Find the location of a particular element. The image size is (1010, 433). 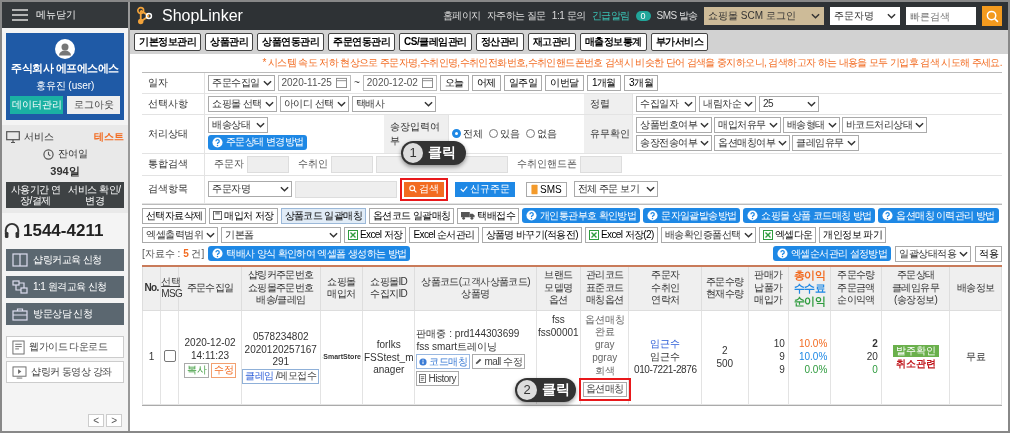

user-name: 홍유진 (user) is located at coordinates (65, 86).